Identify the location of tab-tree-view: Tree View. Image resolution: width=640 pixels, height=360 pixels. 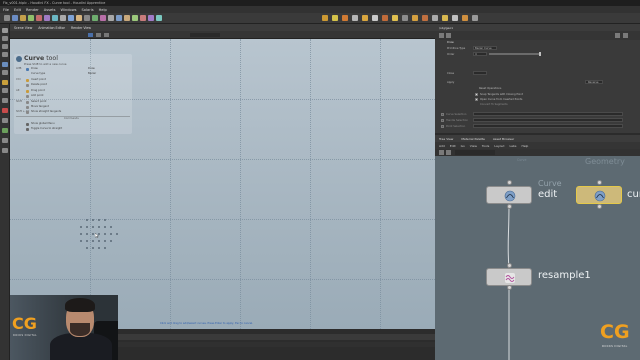
(446, 139).